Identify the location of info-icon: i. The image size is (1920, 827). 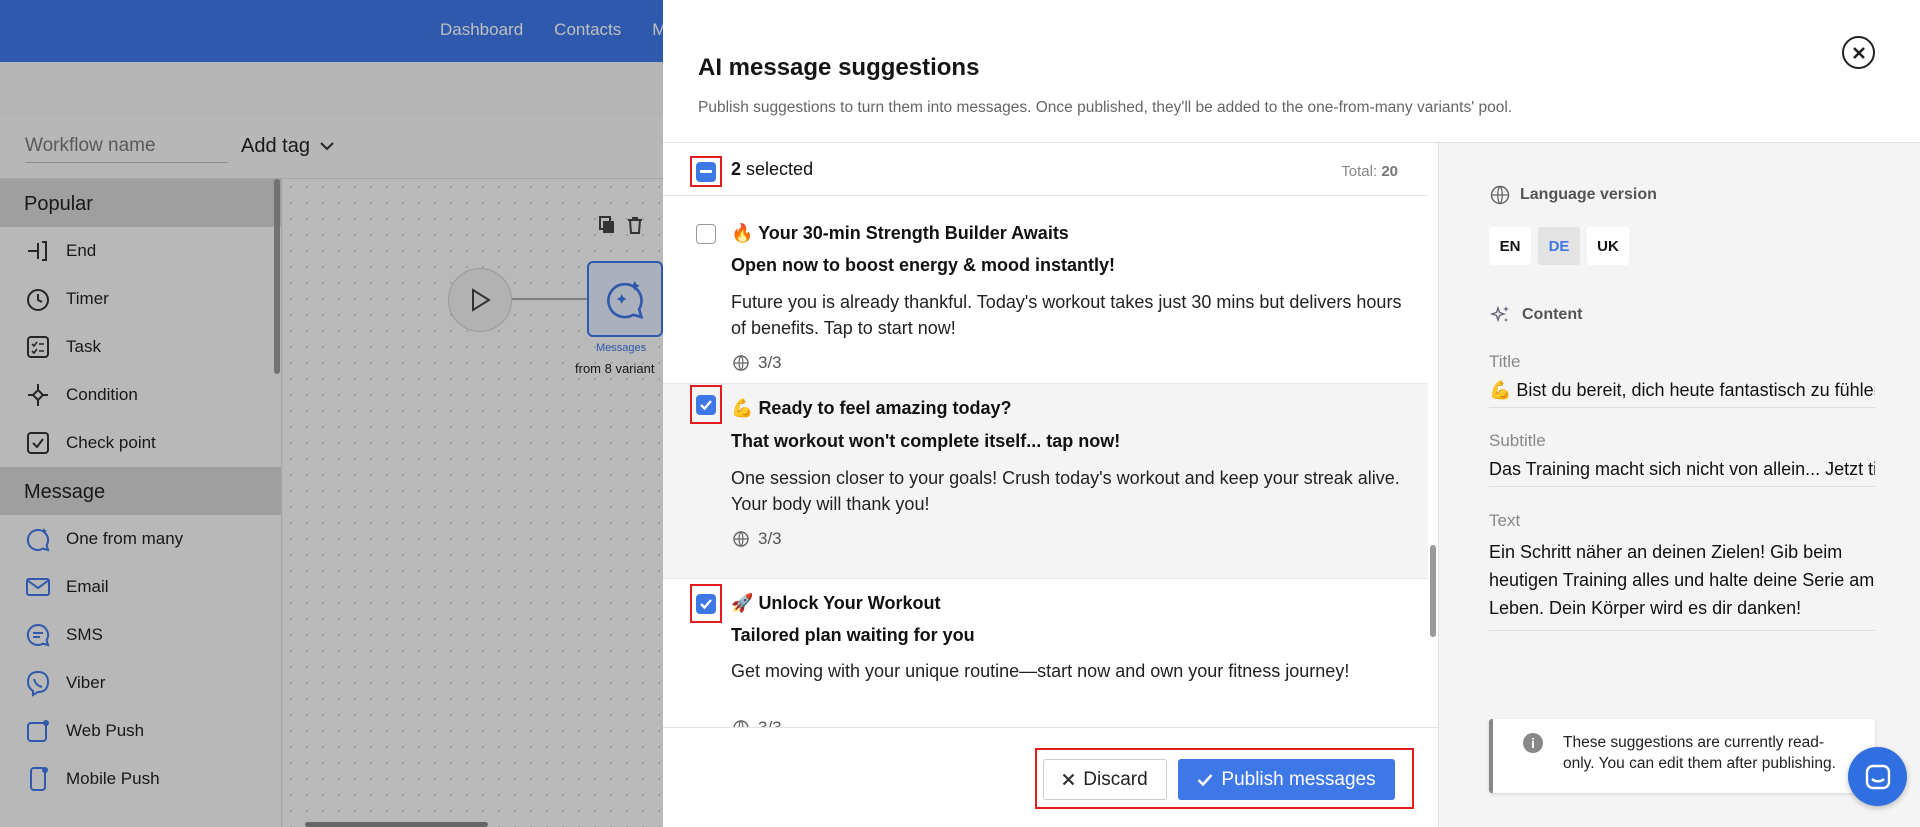
(1533, 743).